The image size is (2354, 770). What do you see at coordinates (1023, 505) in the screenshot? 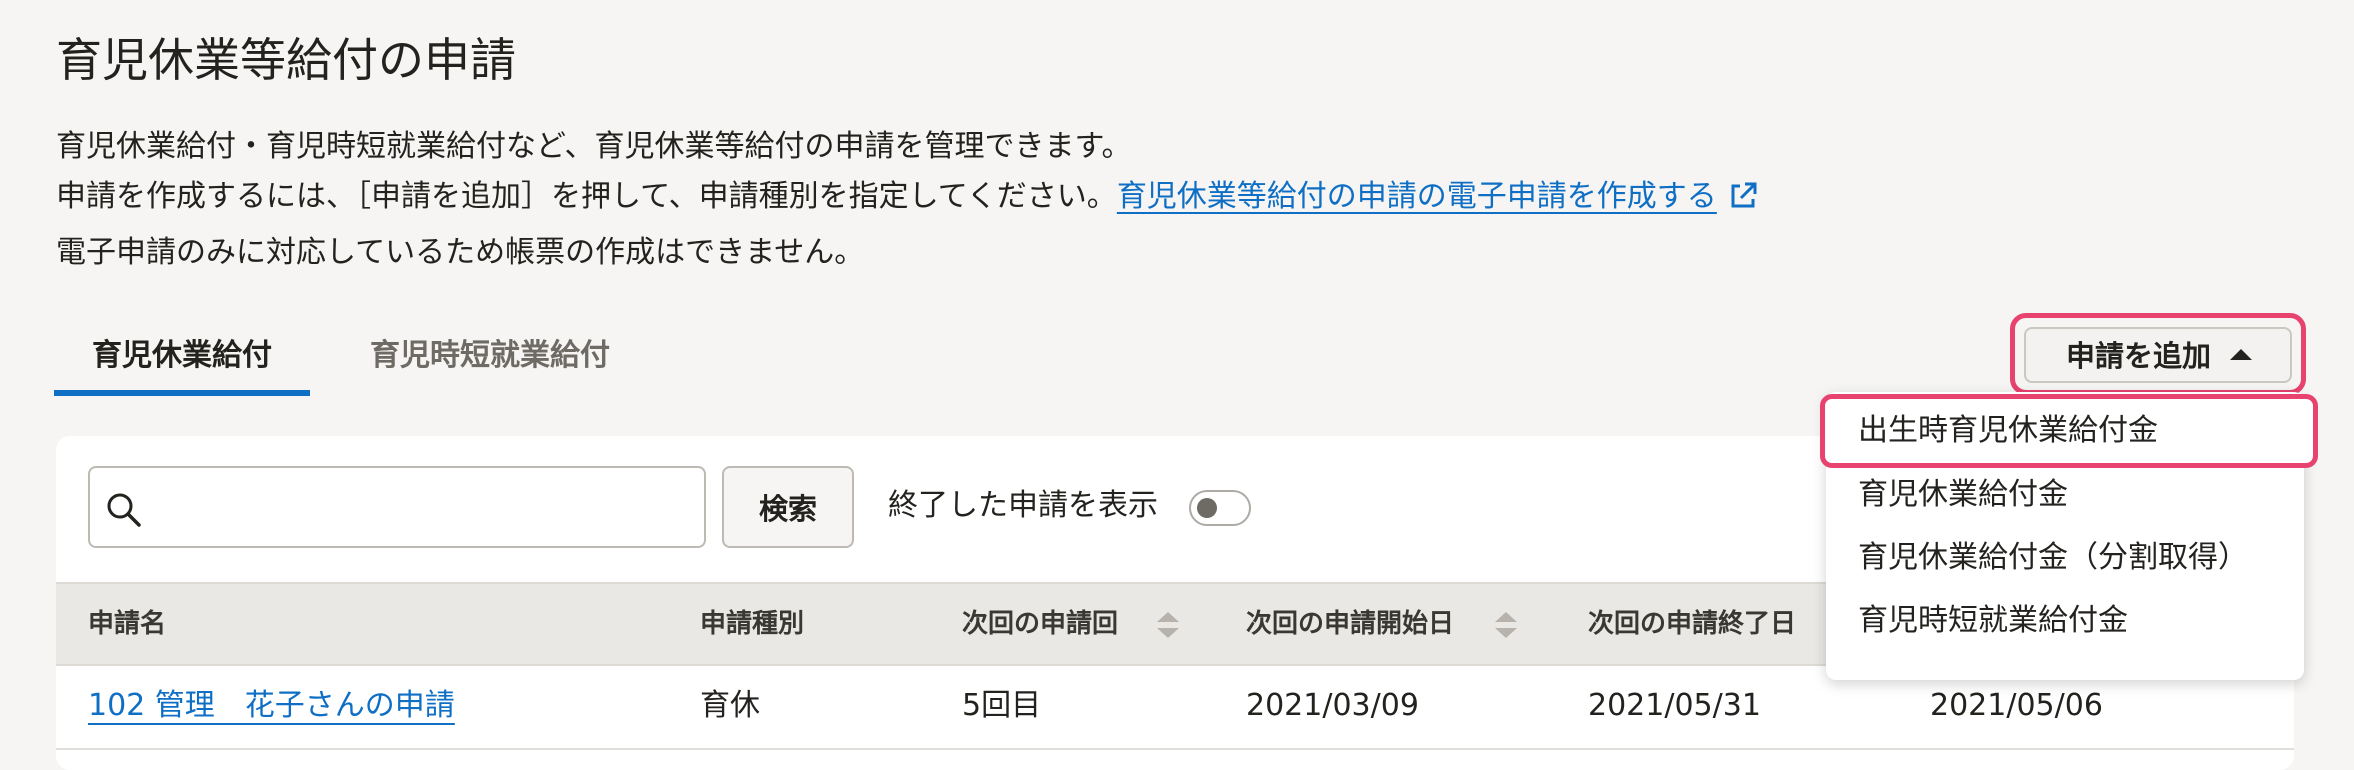
I see `show-finished-label: 終了した申請を表示` at bounding box center [1023, 505].